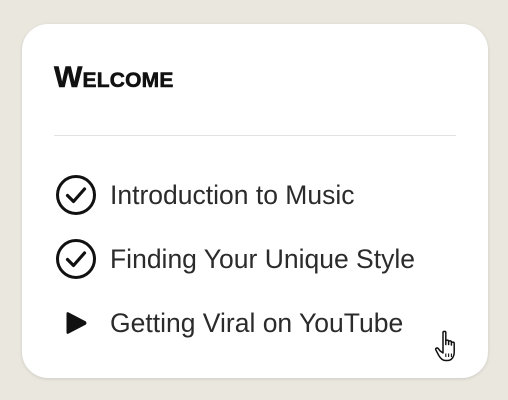 This screenshot has width=508, height=400. I want to click on lesson-item-getting-viral-on-youtube: Getting Viral on YouTube, so click(234, 323).